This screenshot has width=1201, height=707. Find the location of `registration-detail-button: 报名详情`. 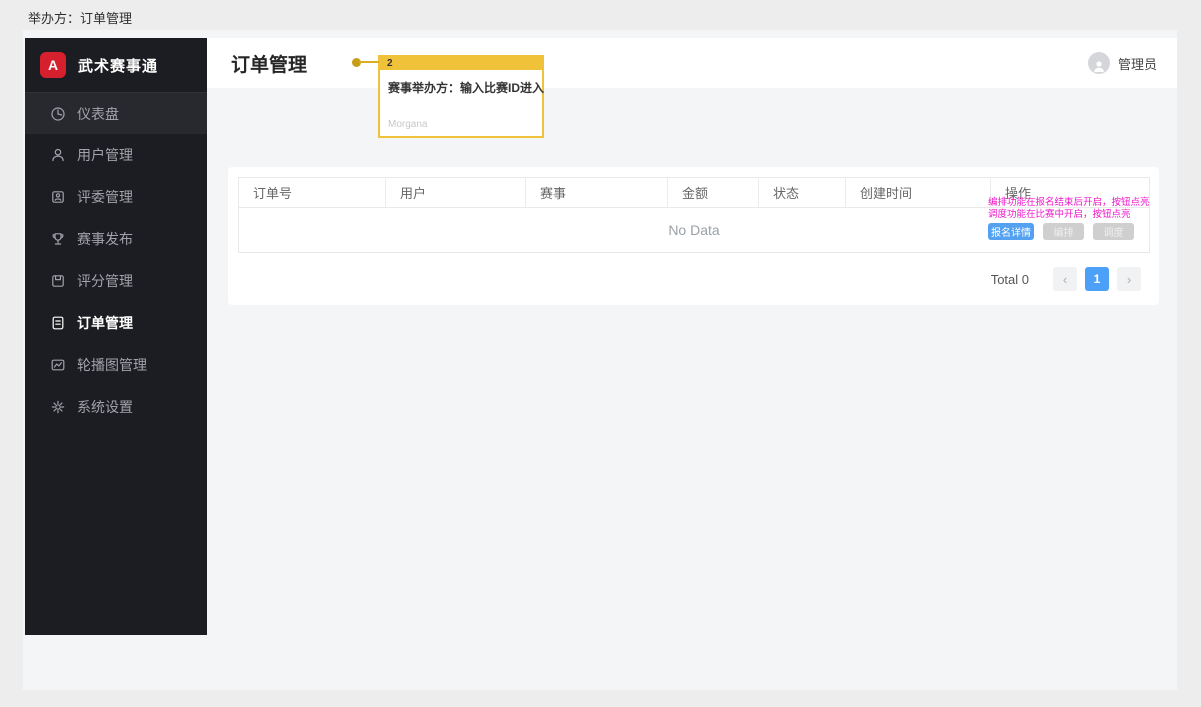

registration-detail-button: 报名详情 is located at coordinates (1011, 231).